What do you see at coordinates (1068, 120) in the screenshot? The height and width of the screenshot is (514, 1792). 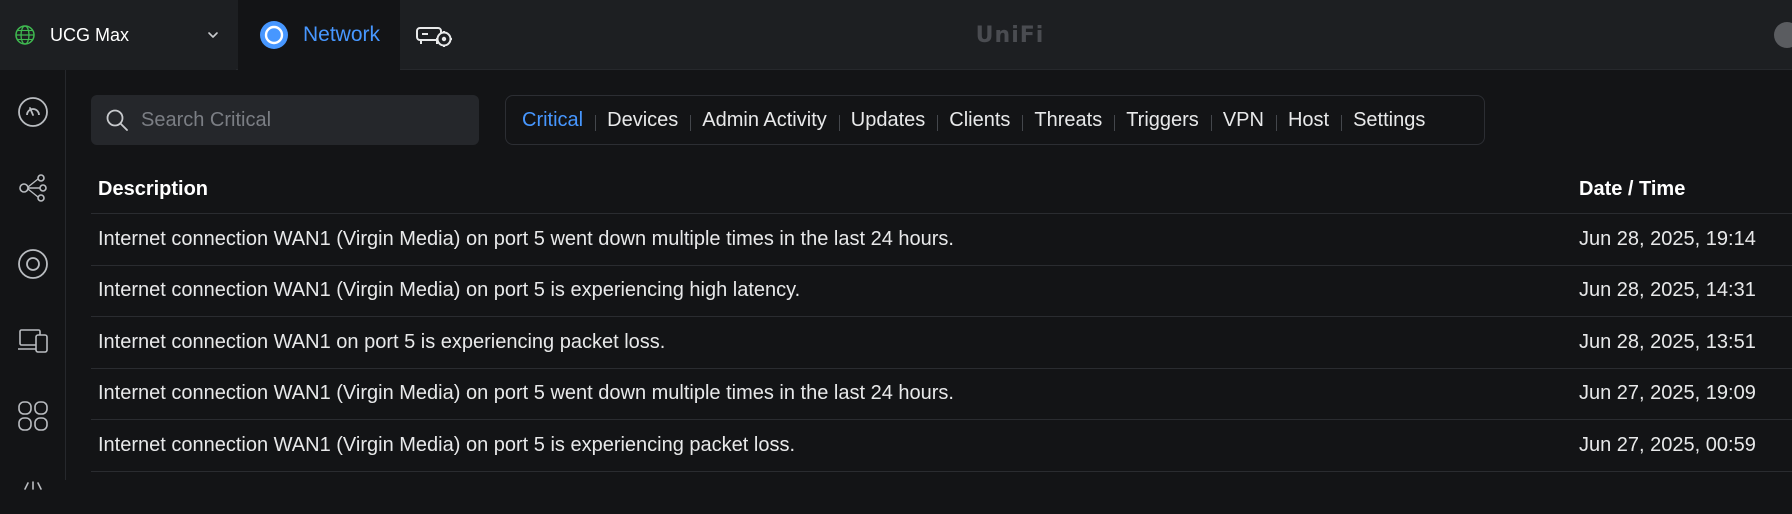 I see `tab-threats: Threats` at bounding box center [1068, 120].